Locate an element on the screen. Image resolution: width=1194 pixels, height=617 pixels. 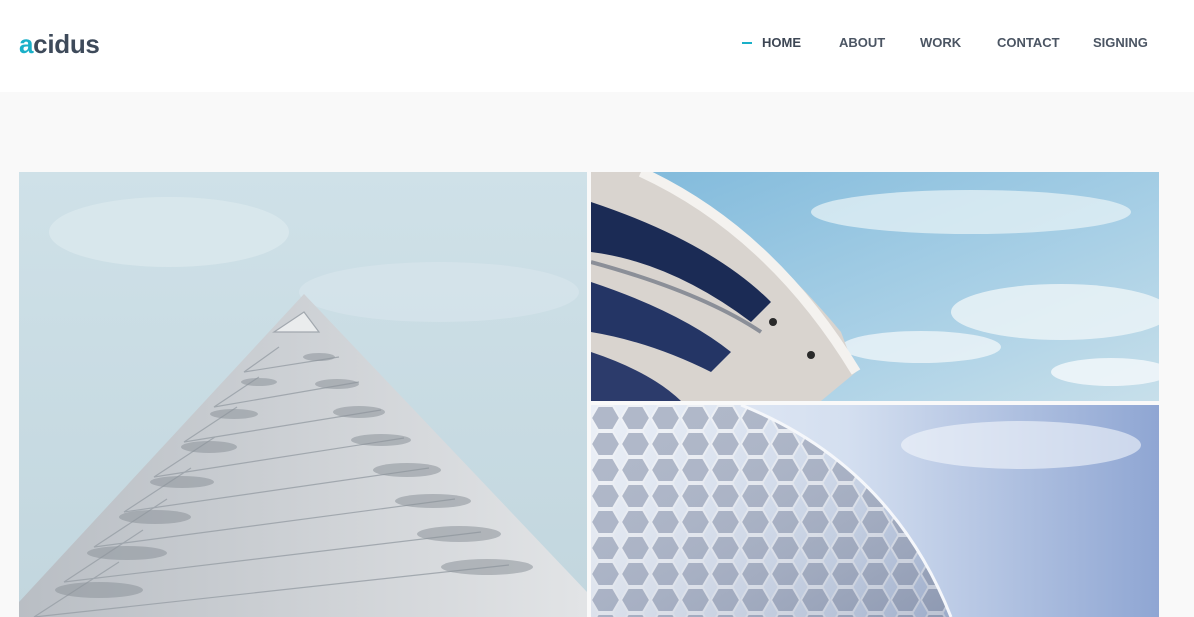
nav-contact: CONTACT is located at coordinates (1028, 43).